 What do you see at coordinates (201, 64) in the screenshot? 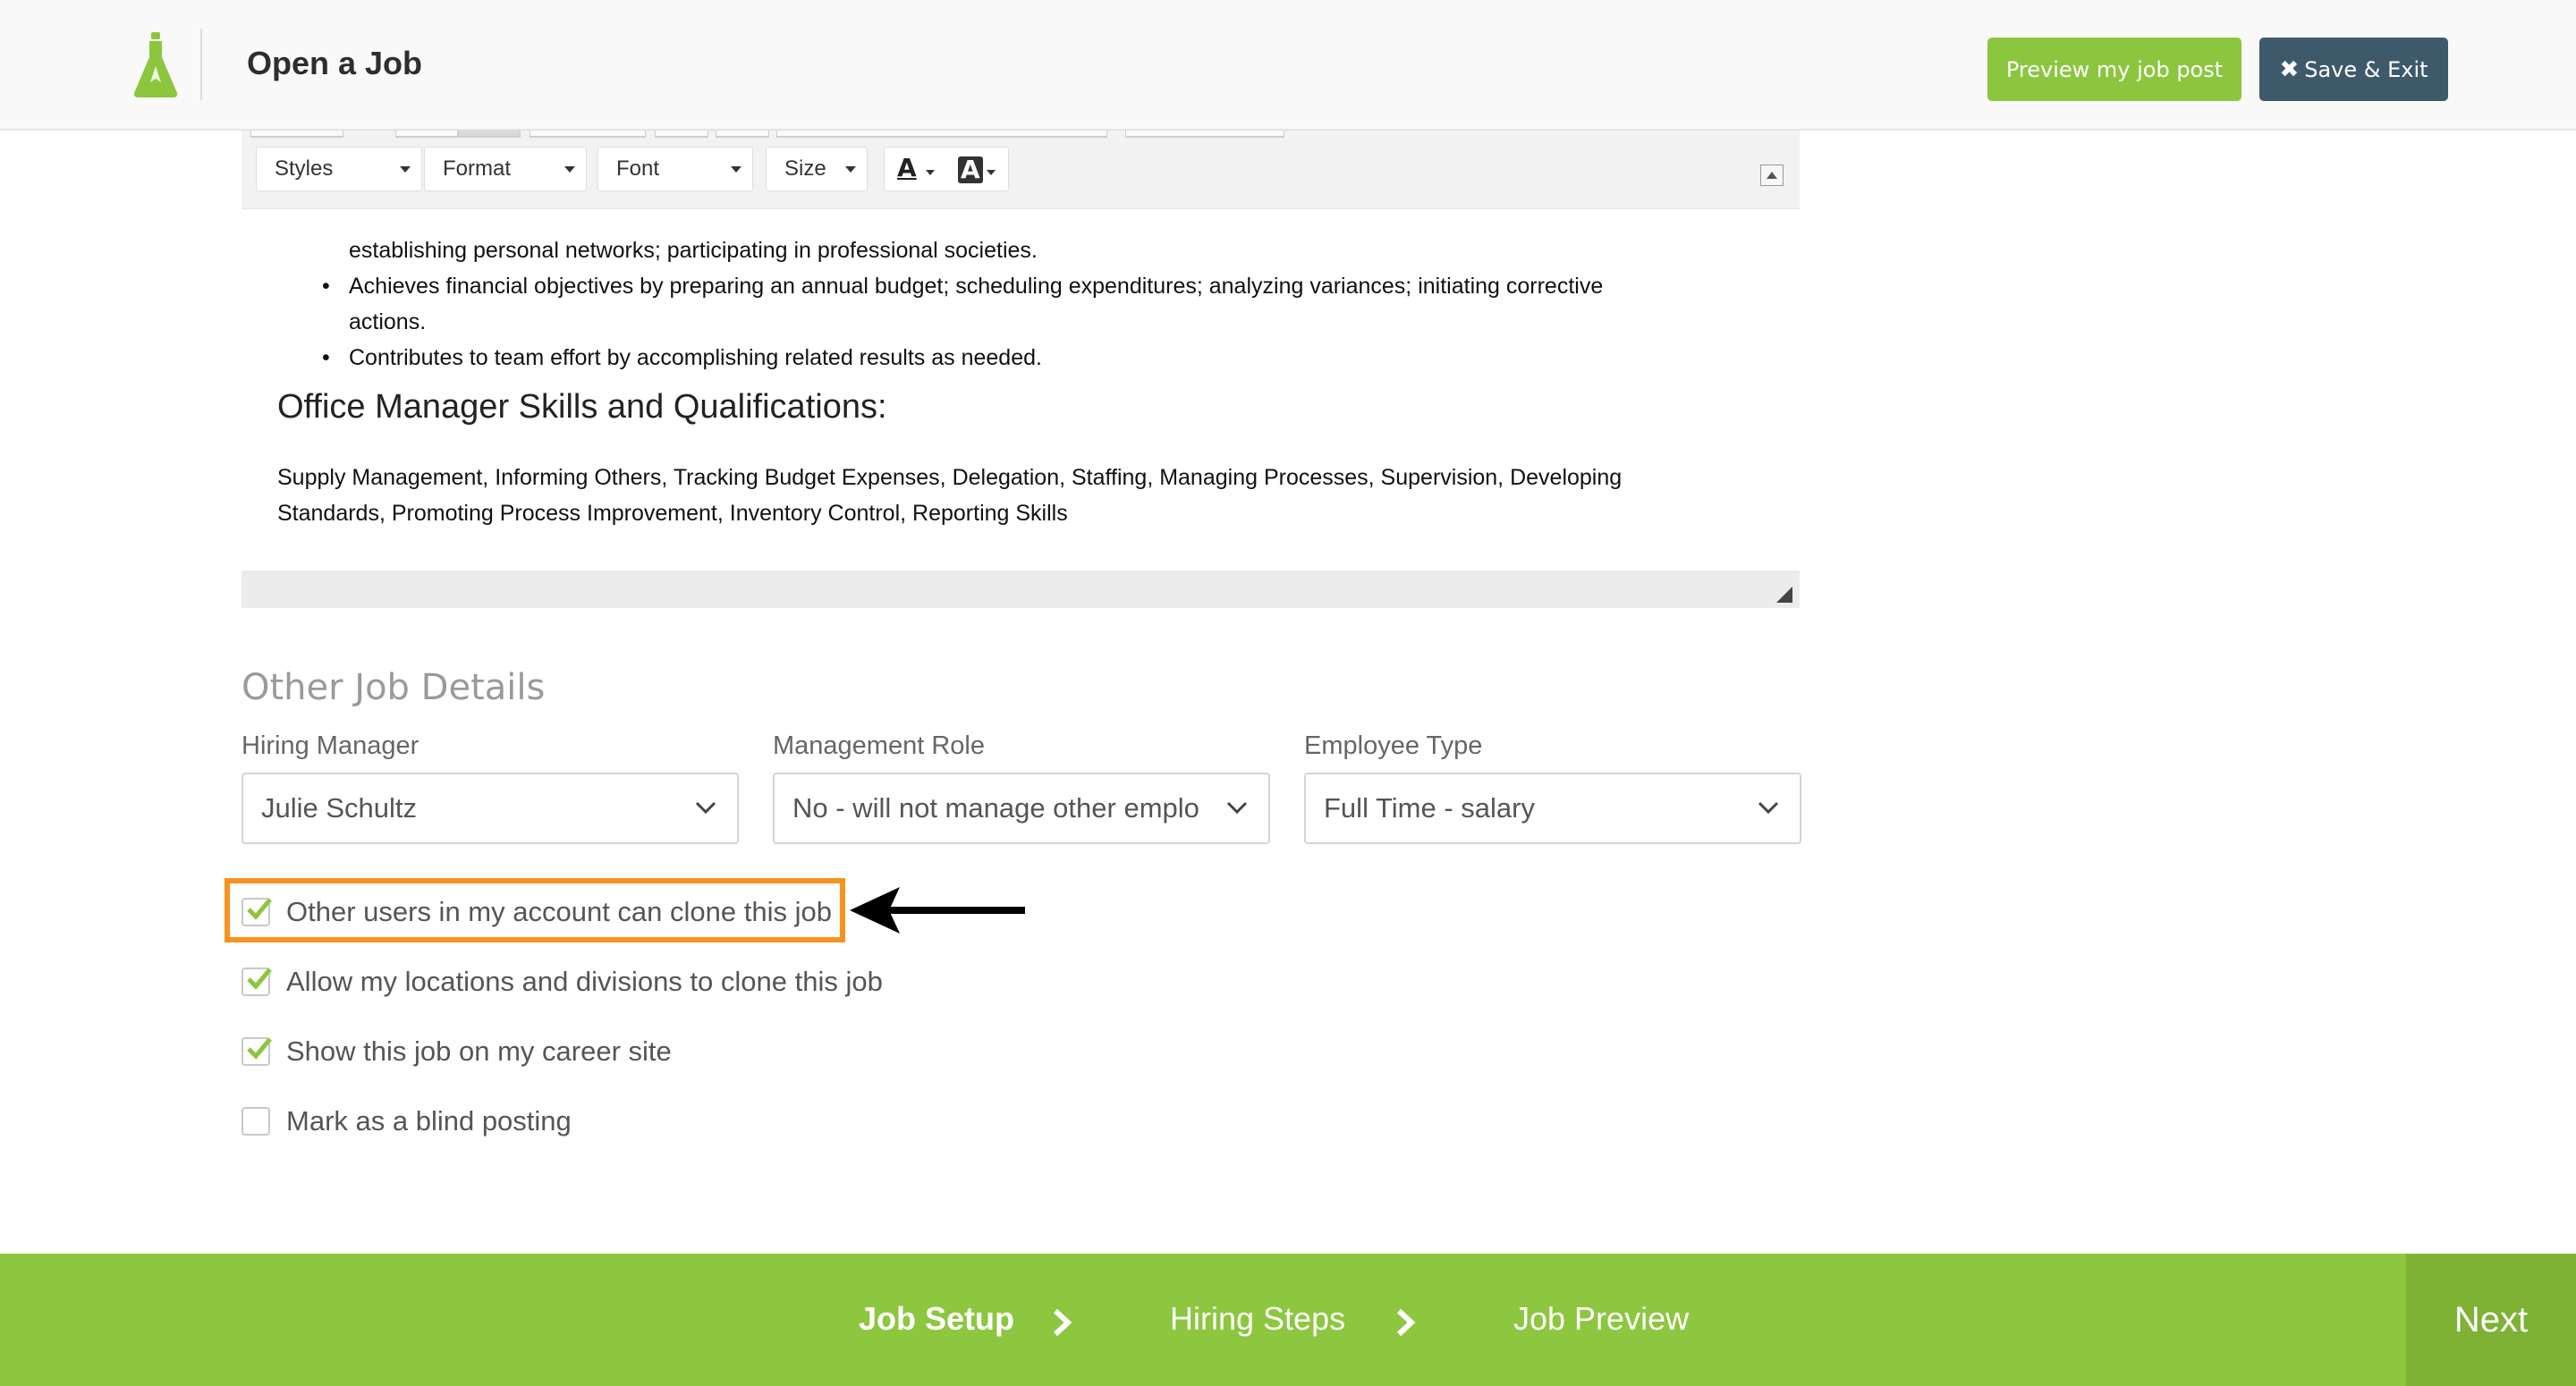
I see `header-divider` at bounding box center [201, 64].